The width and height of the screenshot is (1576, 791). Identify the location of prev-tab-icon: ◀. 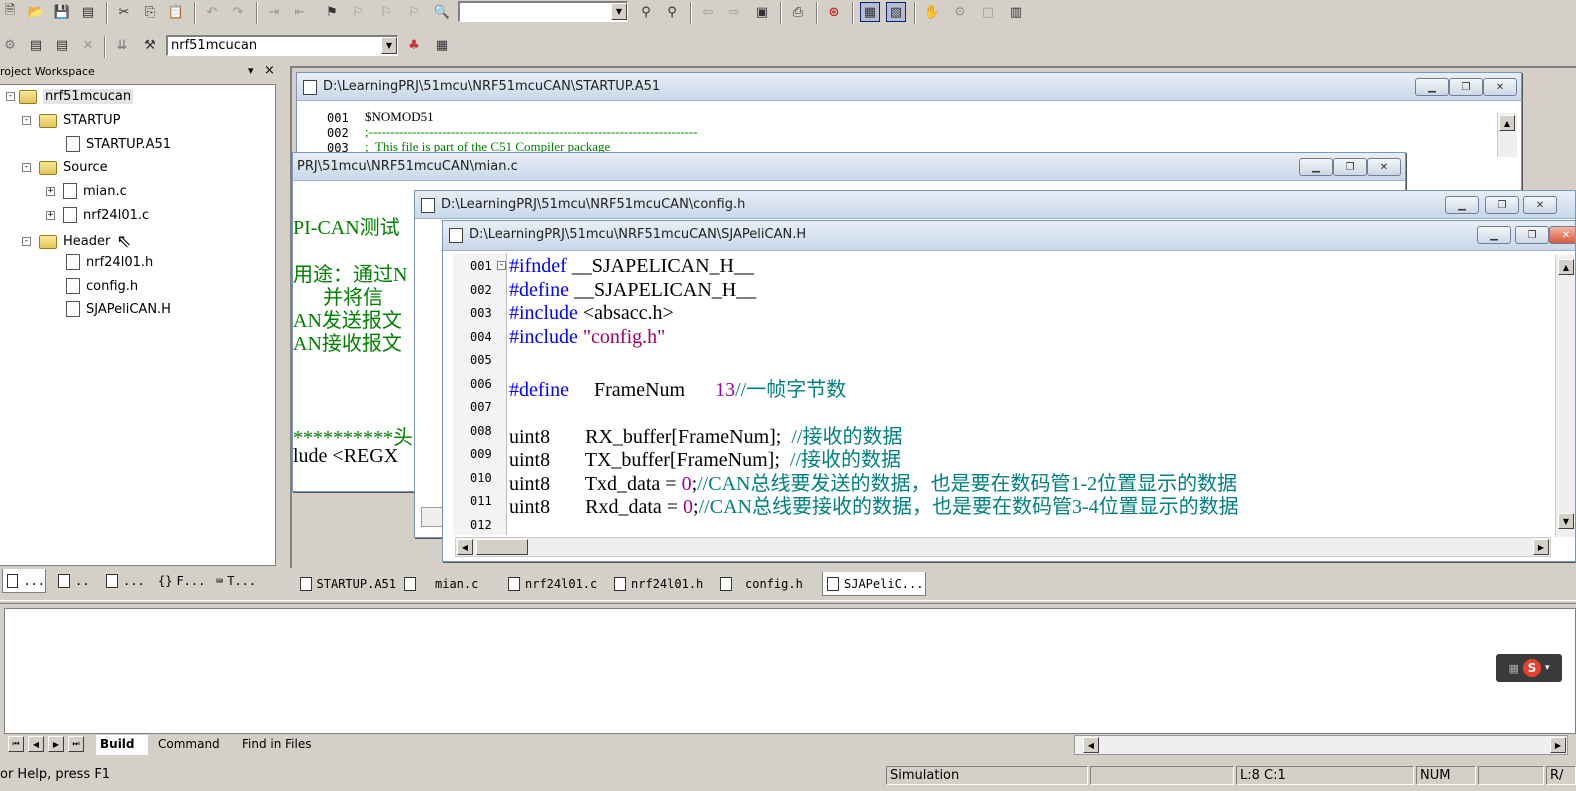
(36, 744).